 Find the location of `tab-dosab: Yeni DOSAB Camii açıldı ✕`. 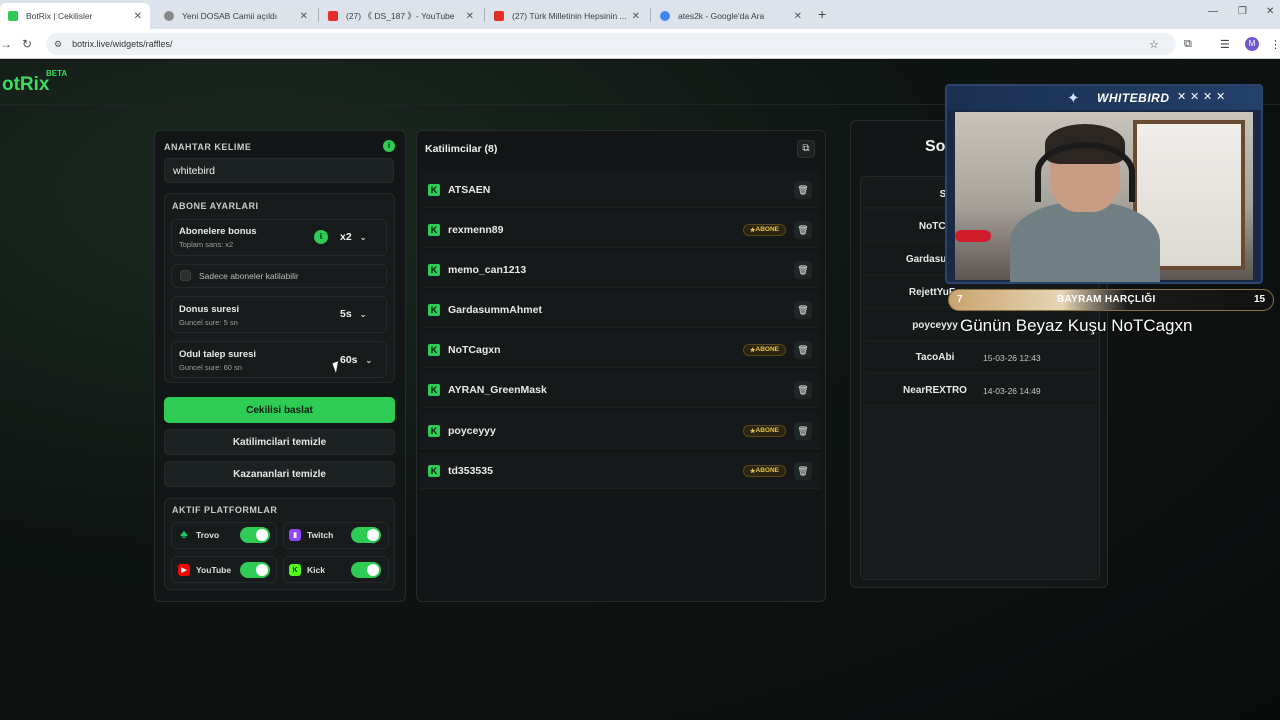

tab-dosab: Yeni DOSAB Camii açıldı ✕ is located at coordinates (236, 16).